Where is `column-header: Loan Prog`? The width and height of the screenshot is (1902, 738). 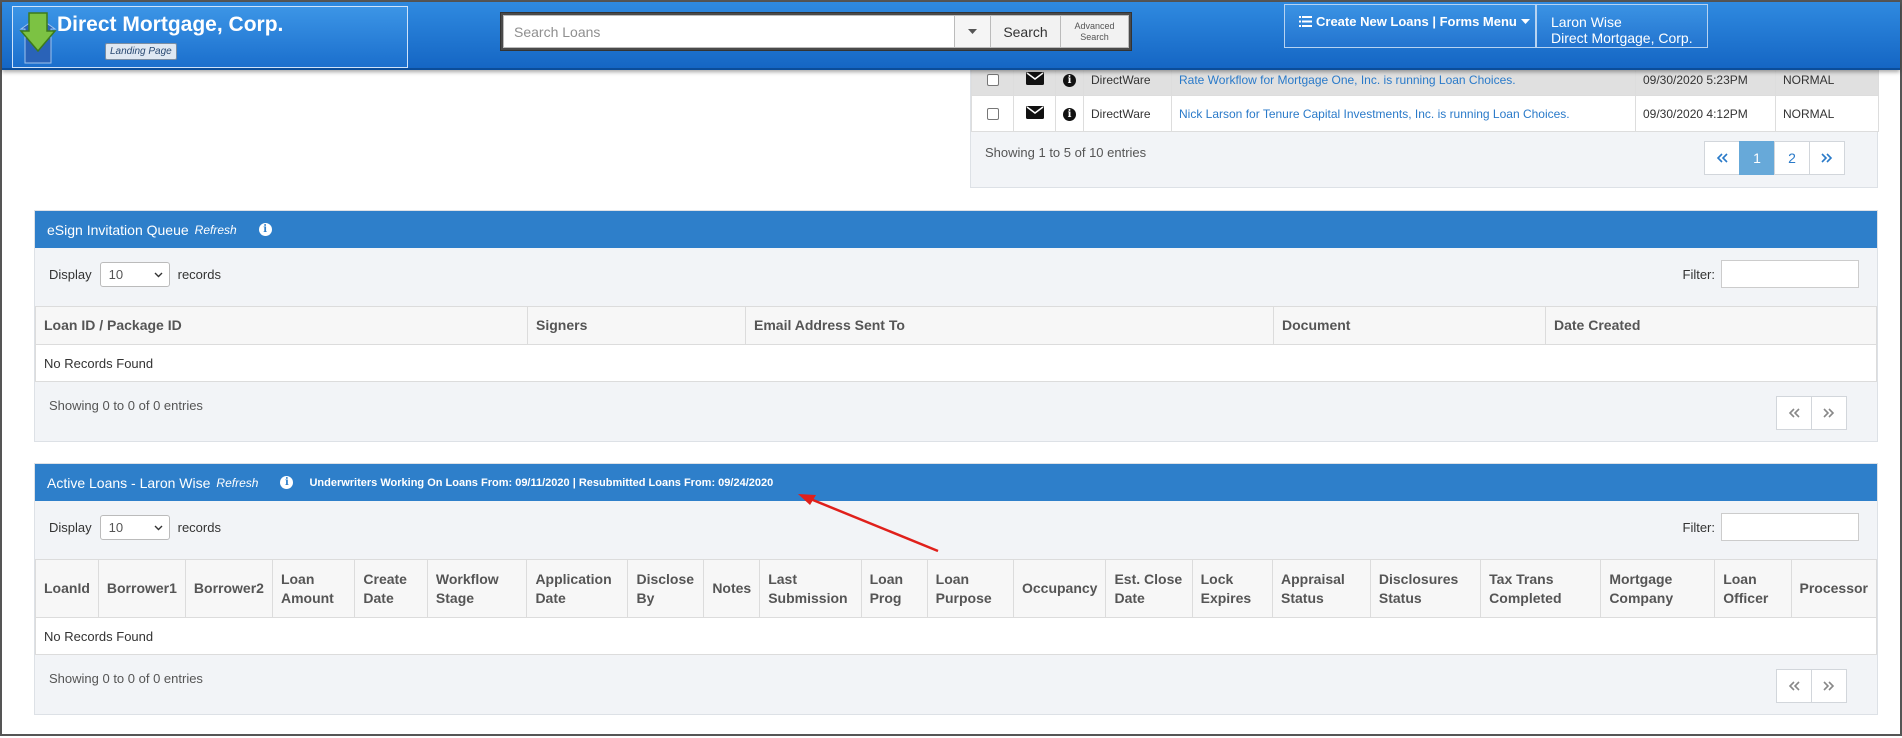 column-header: Loan Prog is located at coordinates (894, 588).